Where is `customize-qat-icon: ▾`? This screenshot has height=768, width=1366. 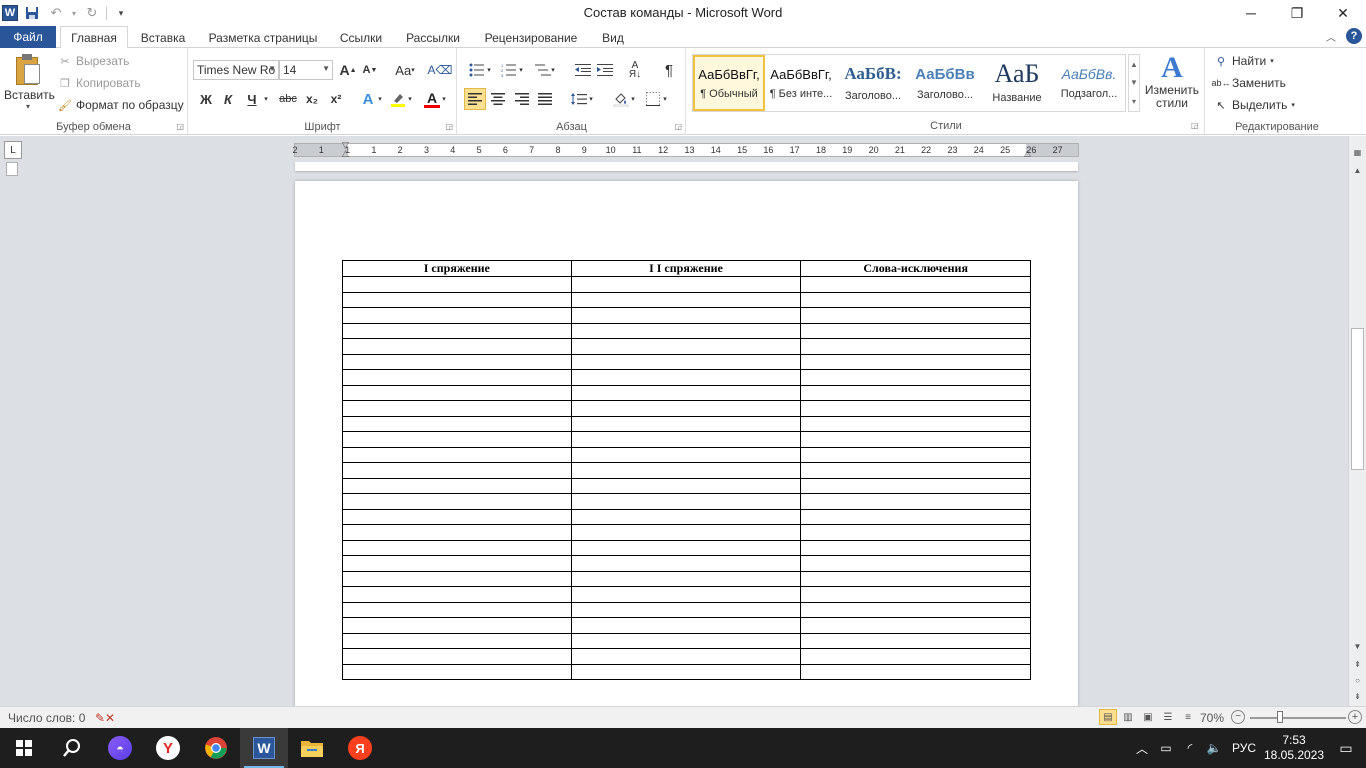
customize-qat-icon: ▾ is located at coordinates (121, 13).